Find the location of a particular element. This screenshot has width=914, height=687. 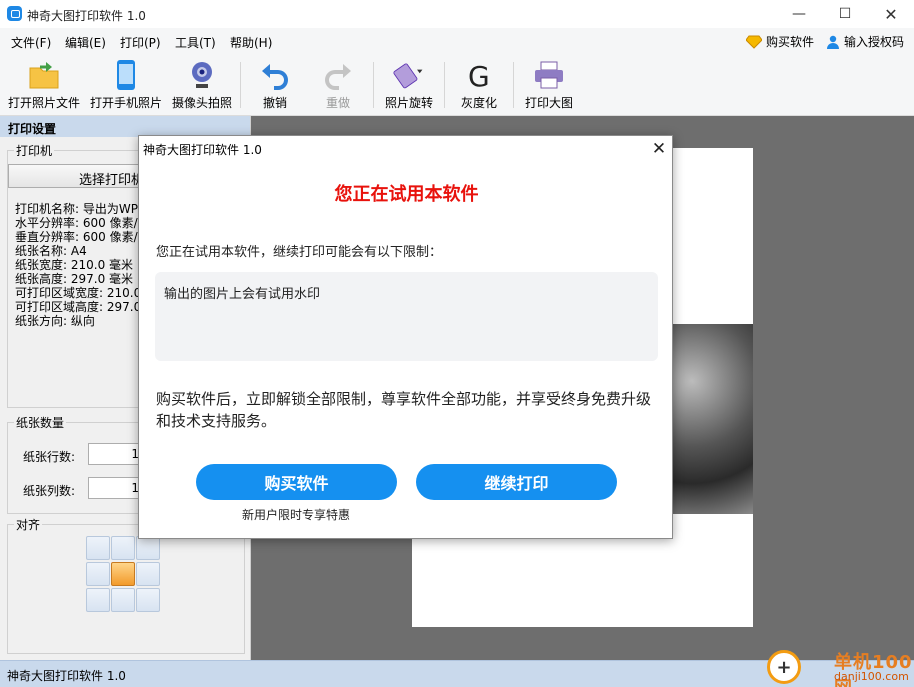

user-icon is located at coordinates (833, 42).